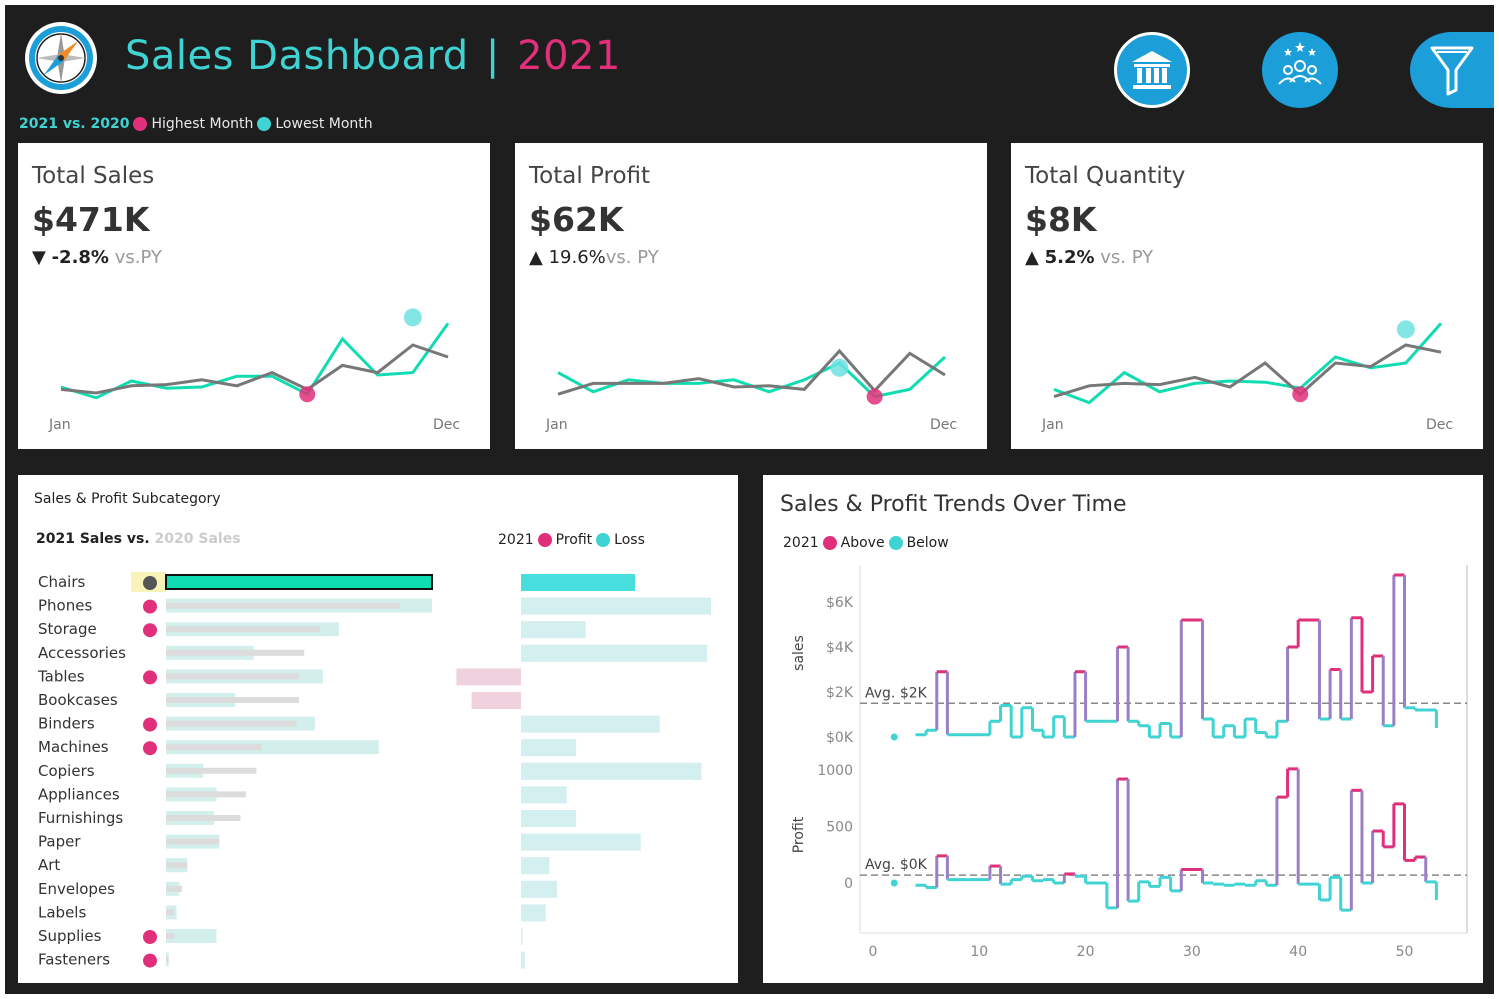 The image size is (1499, 999). I want to click on kpi-delta-vs: vs. PY, so click(1124, 257).